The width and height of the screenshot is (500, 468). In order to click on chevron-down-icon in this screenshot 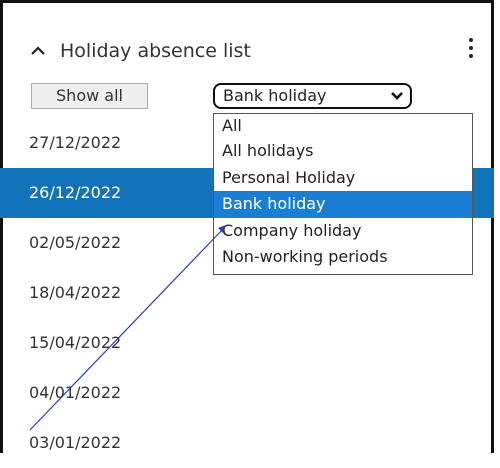, I will do `click(397, 96)`.